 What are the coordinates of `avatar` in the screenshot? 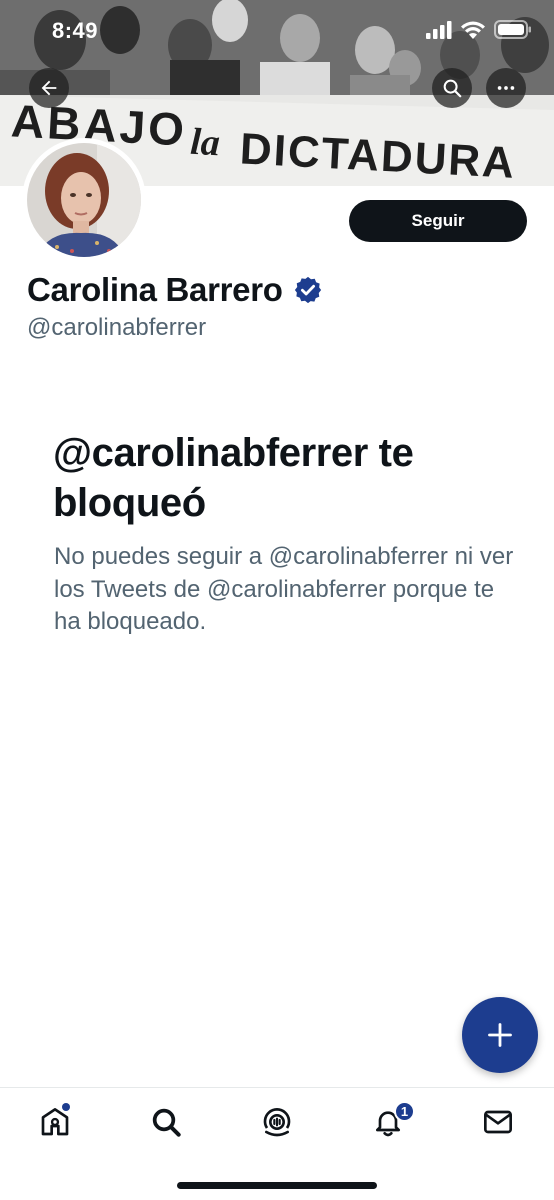 It's located at (84, 200).